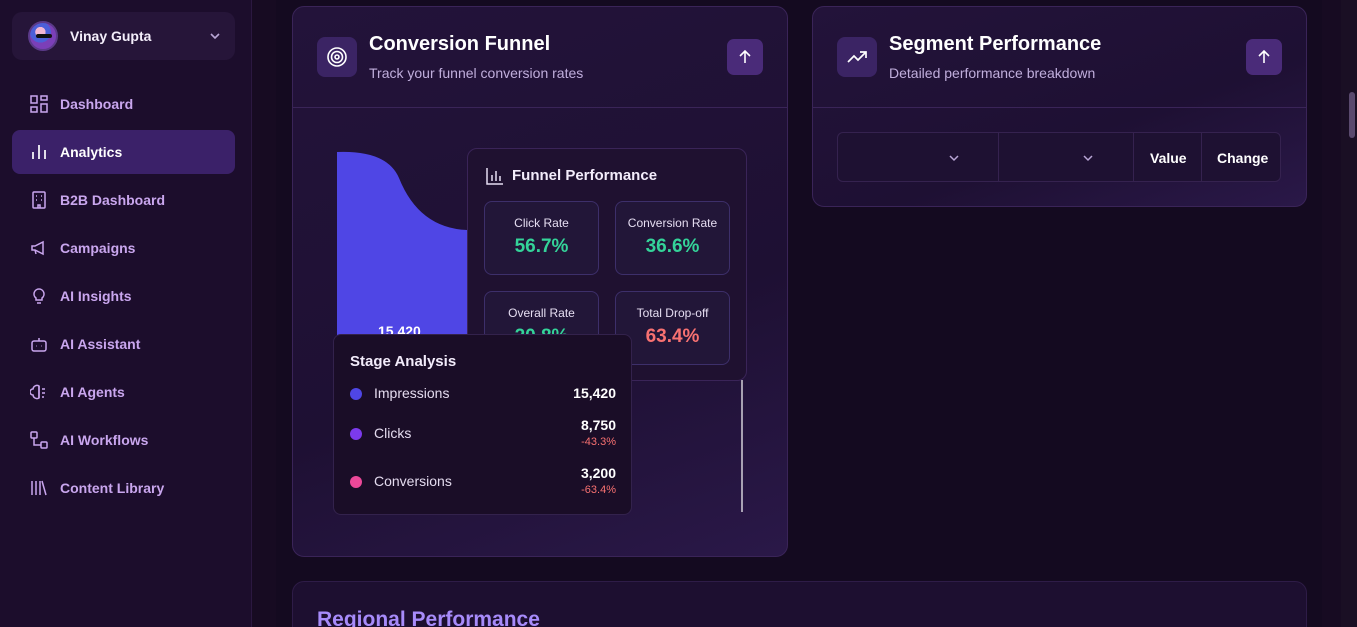 This screenshot has width=1357, height=627. I want to click on funnel-stage-impressions, so click(402, 243).